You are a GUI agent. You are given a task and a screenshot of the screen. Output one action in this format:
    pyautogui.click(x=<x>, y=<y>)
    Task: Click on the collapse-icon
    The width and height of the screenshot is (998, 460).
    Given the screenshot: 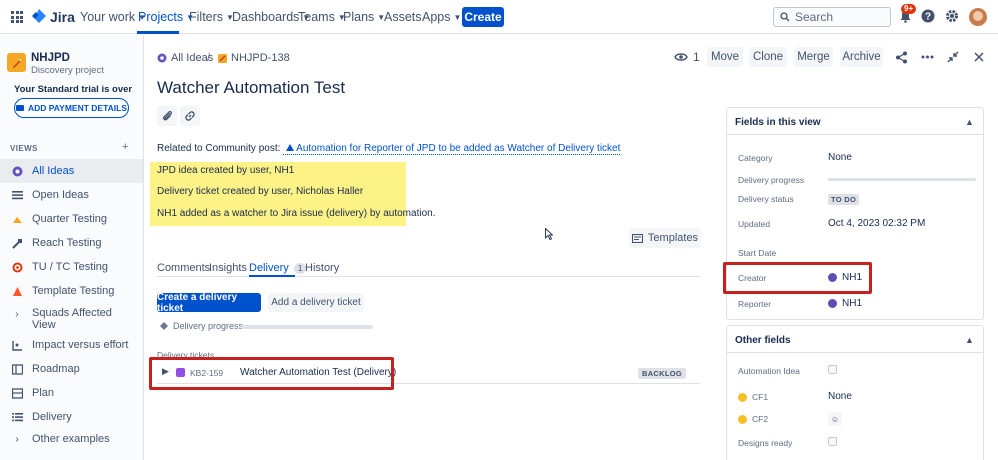 What is the action you would take?
    pyautogui.click(x=953, y=57)
    